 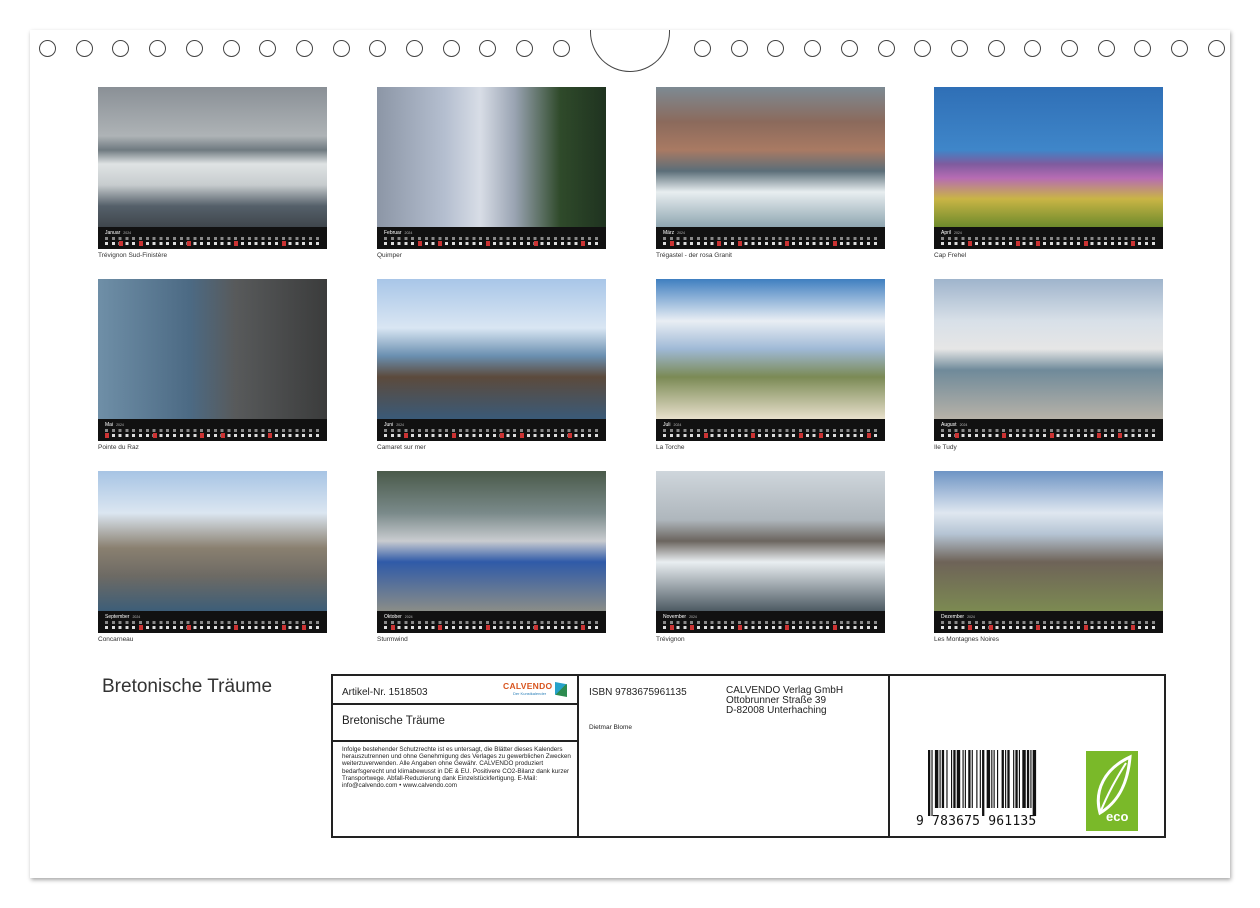 What do you see at coordinates (113, 233) in the screenshot?
I see `month-name: Januar` at bounding box center [113, 233].